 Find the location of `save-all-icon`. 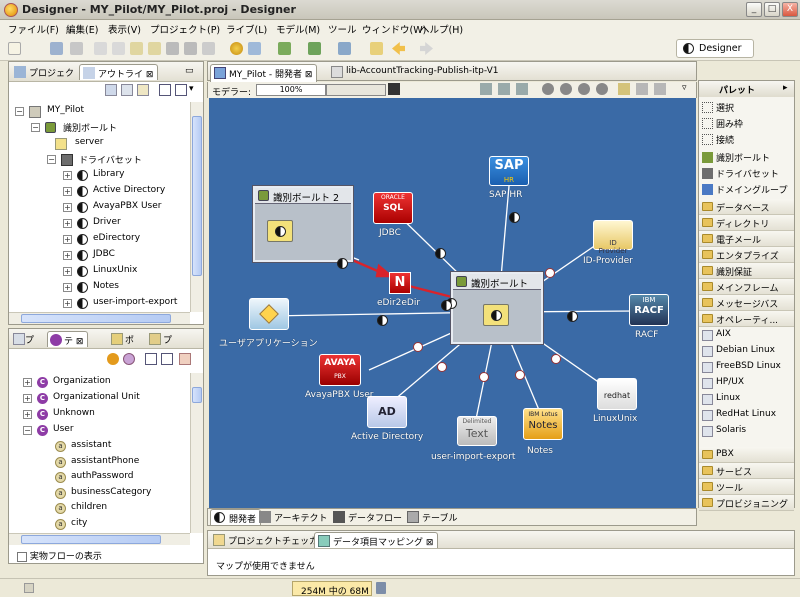

save-all-icon is located at coordinates (76, 48).